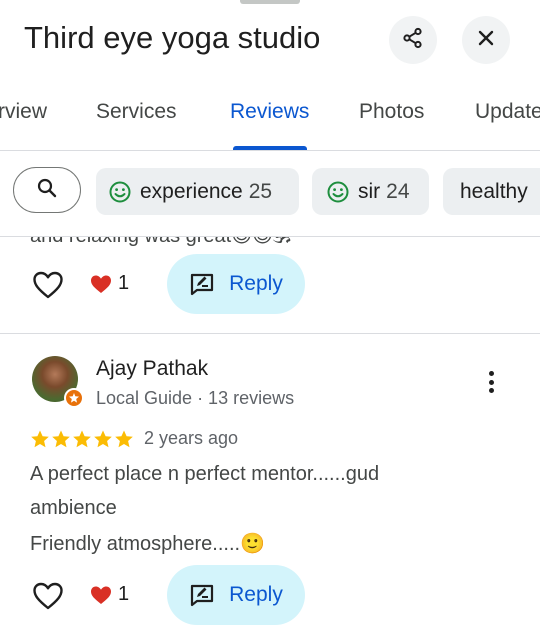 The width and height of the screenshot is (540, 635). I want to click on close-icon, so click(486, 40).